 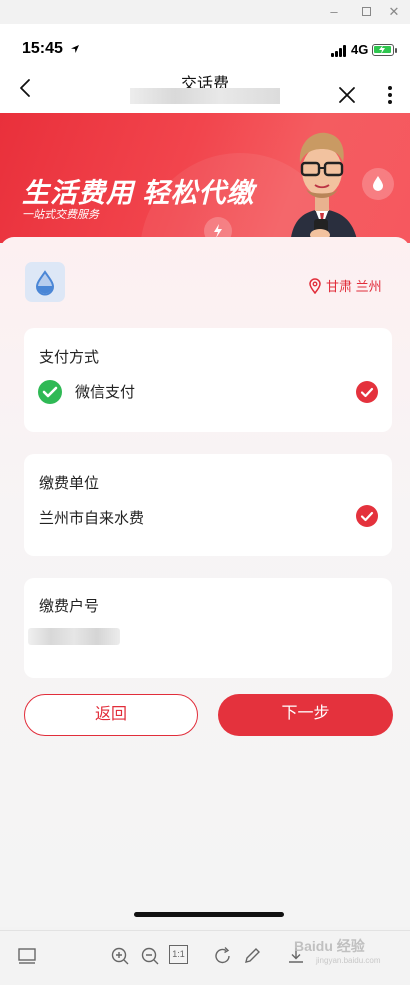 I want to click on panel-icon, so click(x=27, y=956).